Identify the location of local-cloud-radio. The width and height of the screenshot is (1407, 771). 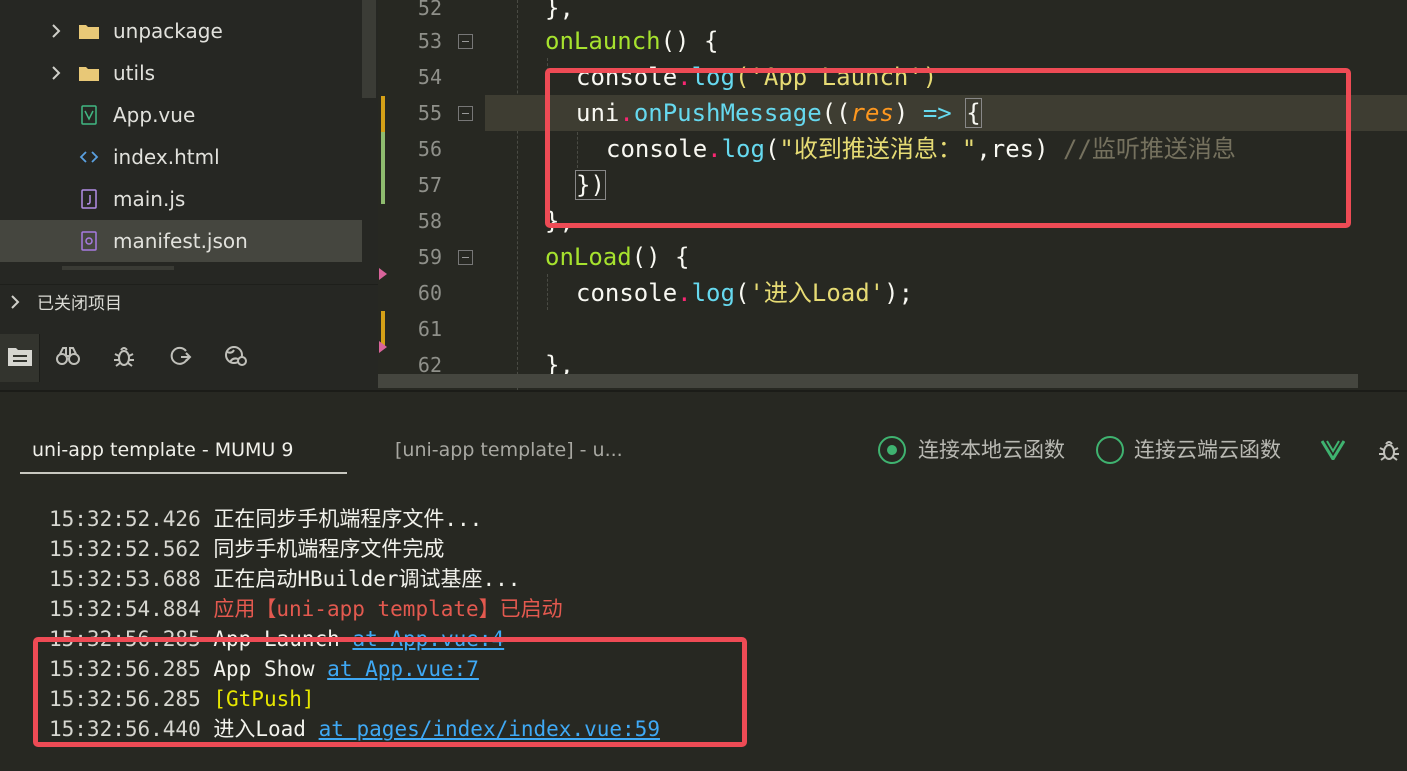
(892, 450).